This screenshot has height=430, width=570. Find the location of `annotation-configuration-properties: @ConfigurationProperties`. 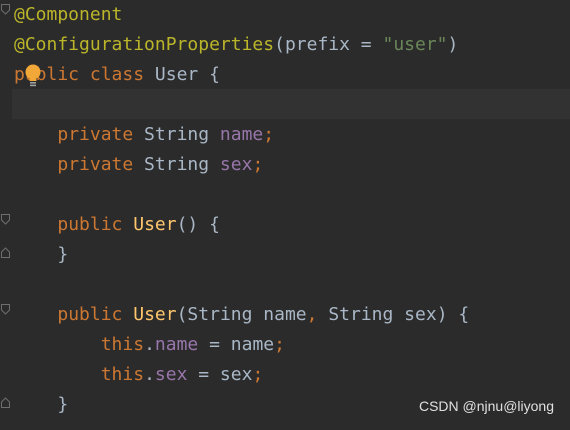

annotation-configuration-properties: @ConfigurationProperties is located at coordinates (144, 44).